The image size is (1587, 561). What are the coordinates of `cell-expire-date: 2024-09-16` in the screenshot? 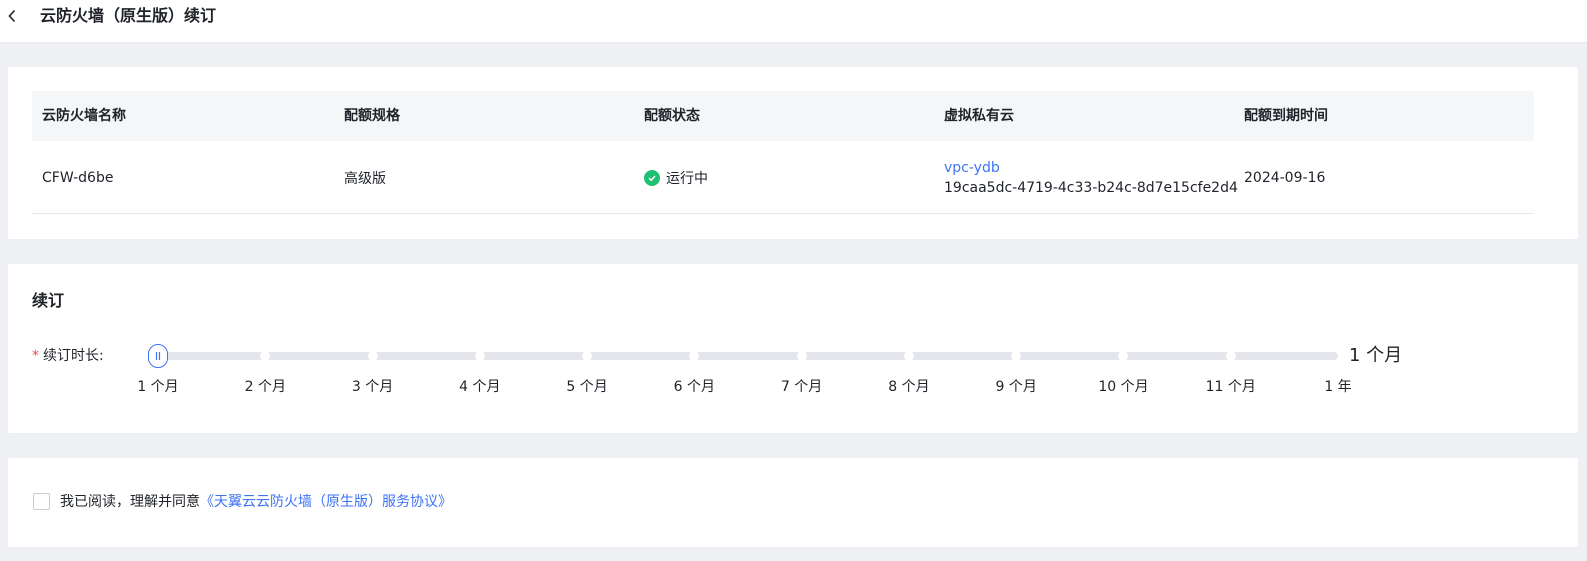 It's located at (1285, 177).